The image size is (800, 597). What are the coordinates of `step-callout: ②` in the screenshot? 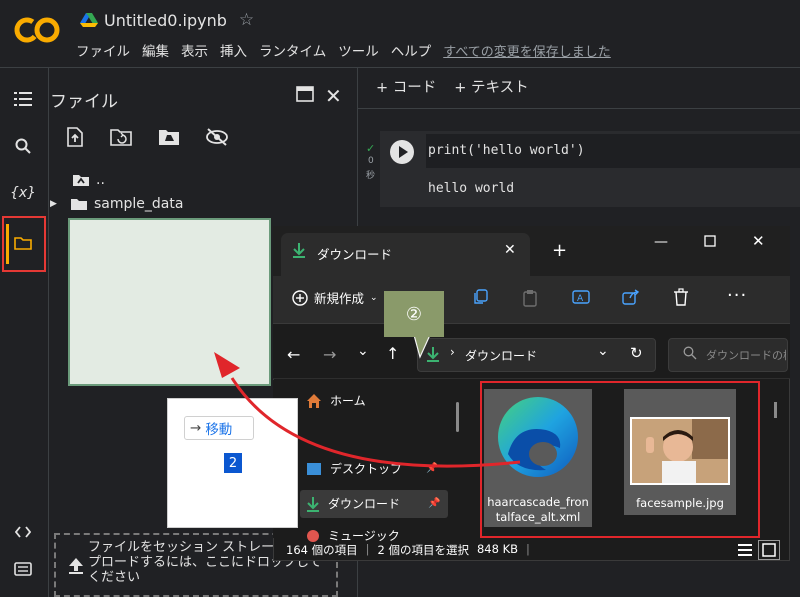 It's located at (414, 314).